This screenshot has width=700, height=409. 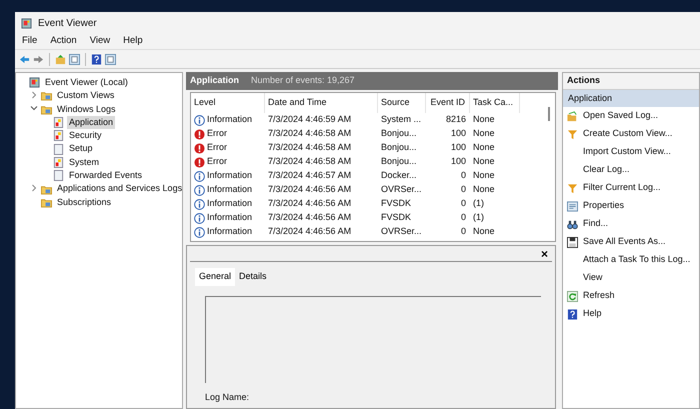 What do you see at coordinates (631, 98) in the screenshot?
I see `actions-section: Application` at bounding box center [631, 98].